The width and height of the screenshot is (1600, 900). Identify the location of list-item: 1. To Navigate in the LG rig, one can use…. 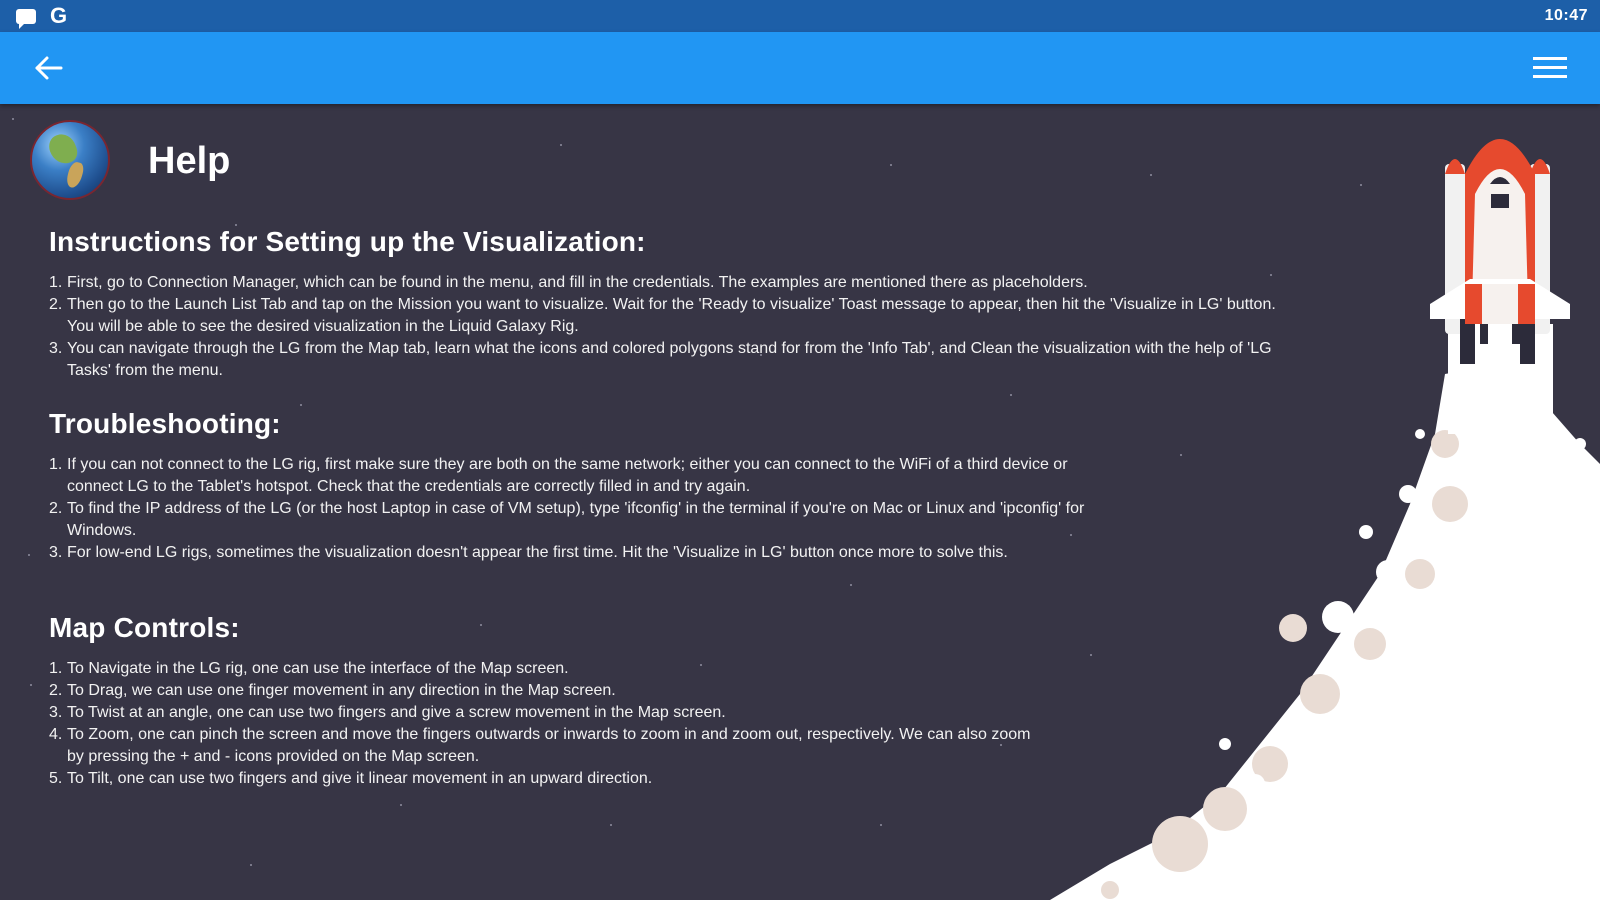
(309, 668).